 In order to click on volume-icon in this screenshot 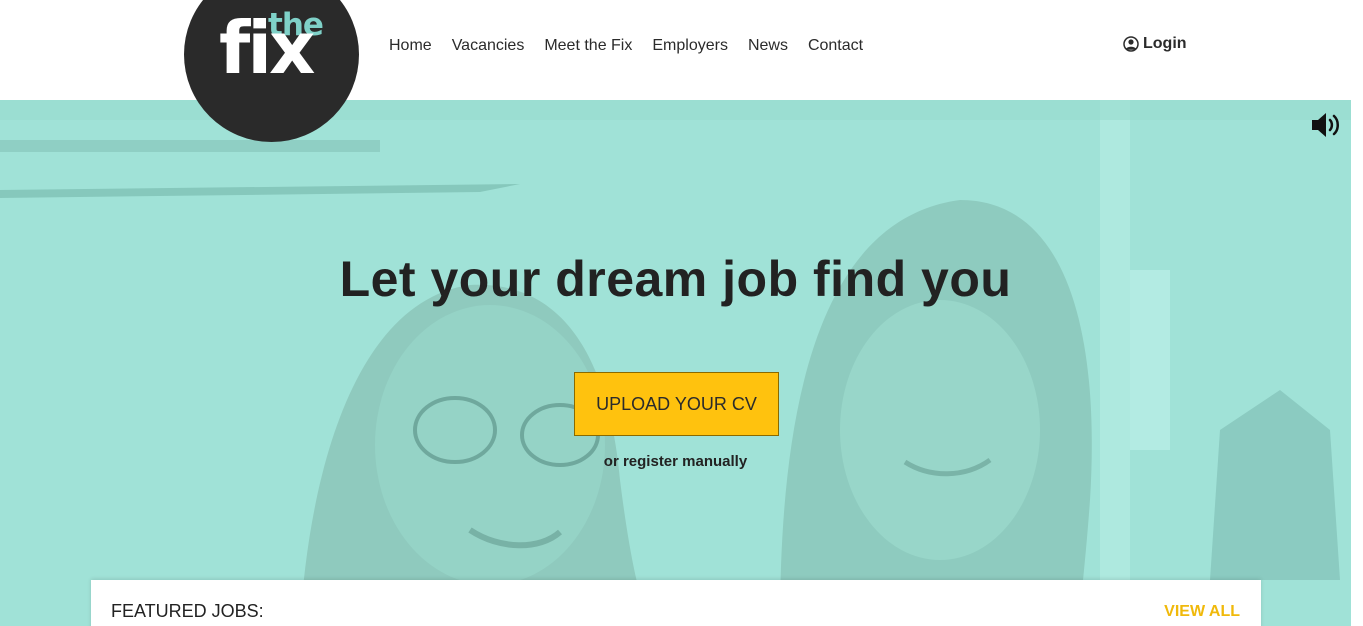, I will do `click(1326, 125)`.